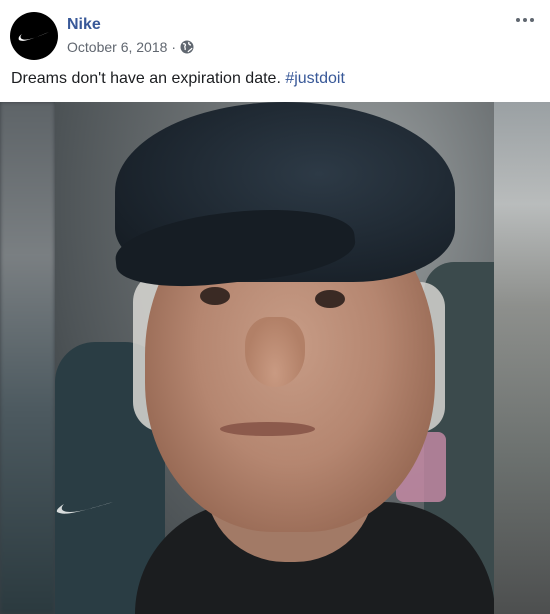 The height and width of the screenshot is (614, 550). I want to click on page-avatar, so click(34, 36).